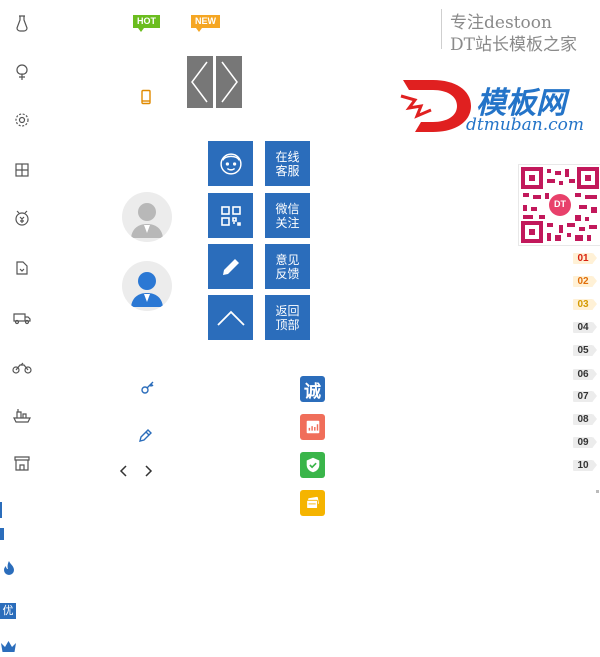 This screenshot has width=600, height=657. I want to click on feedback-button, so click(230, 266).